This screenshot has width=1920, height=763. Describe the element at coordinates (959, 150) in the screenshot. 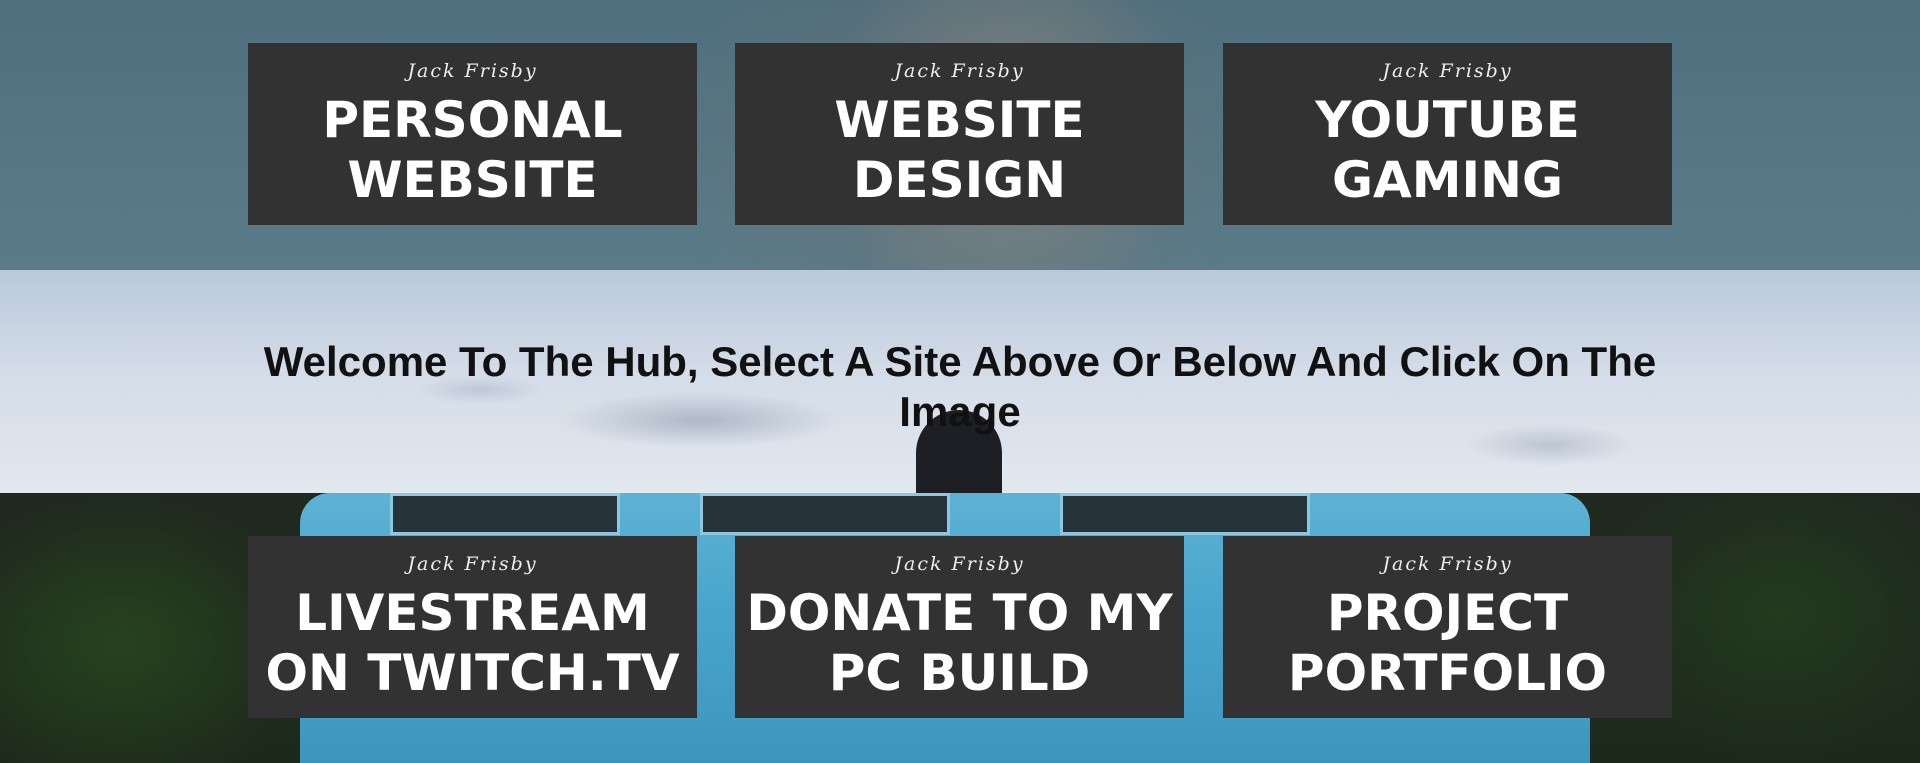

I see `card-title: WEBSITE DESIGN` at that location.